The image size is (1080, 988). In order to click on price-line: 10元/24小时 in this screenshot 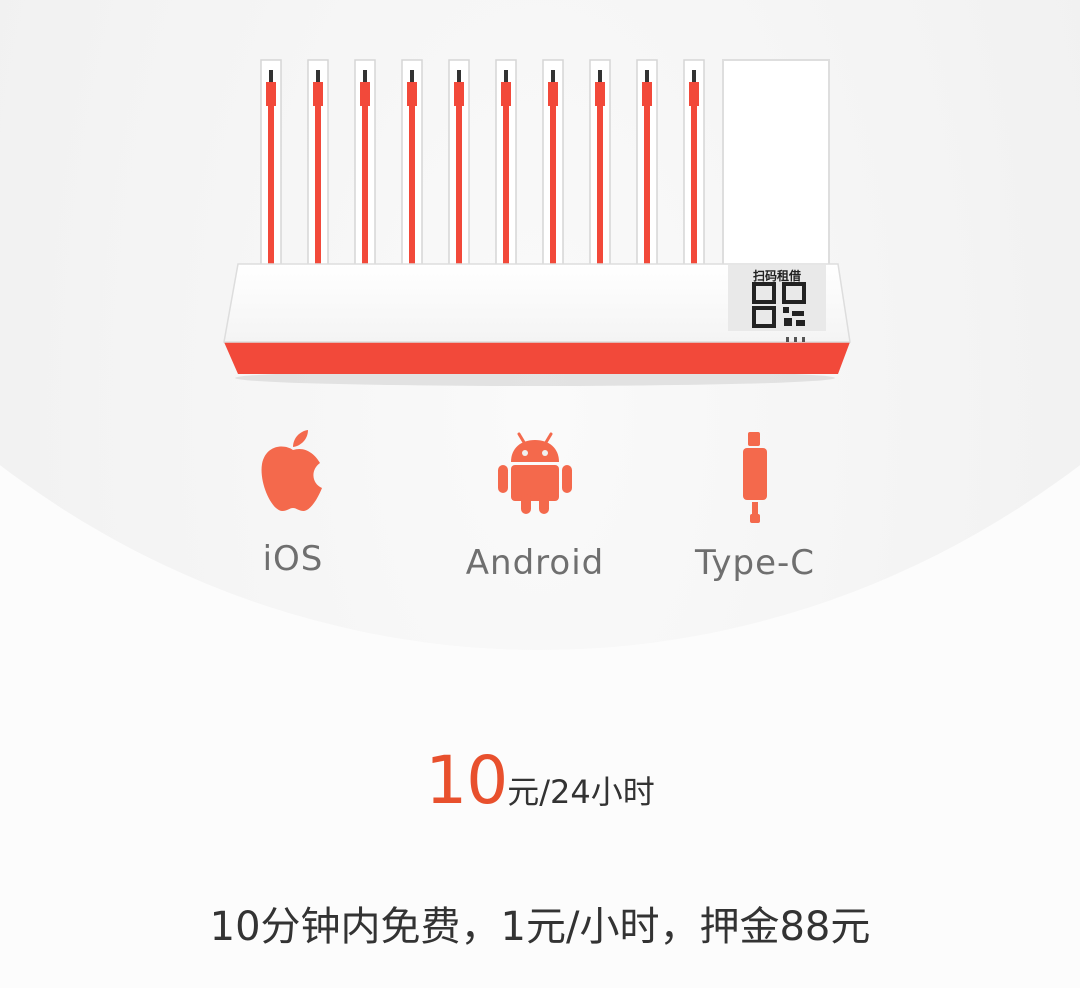, I will do `click(540, 780)`.